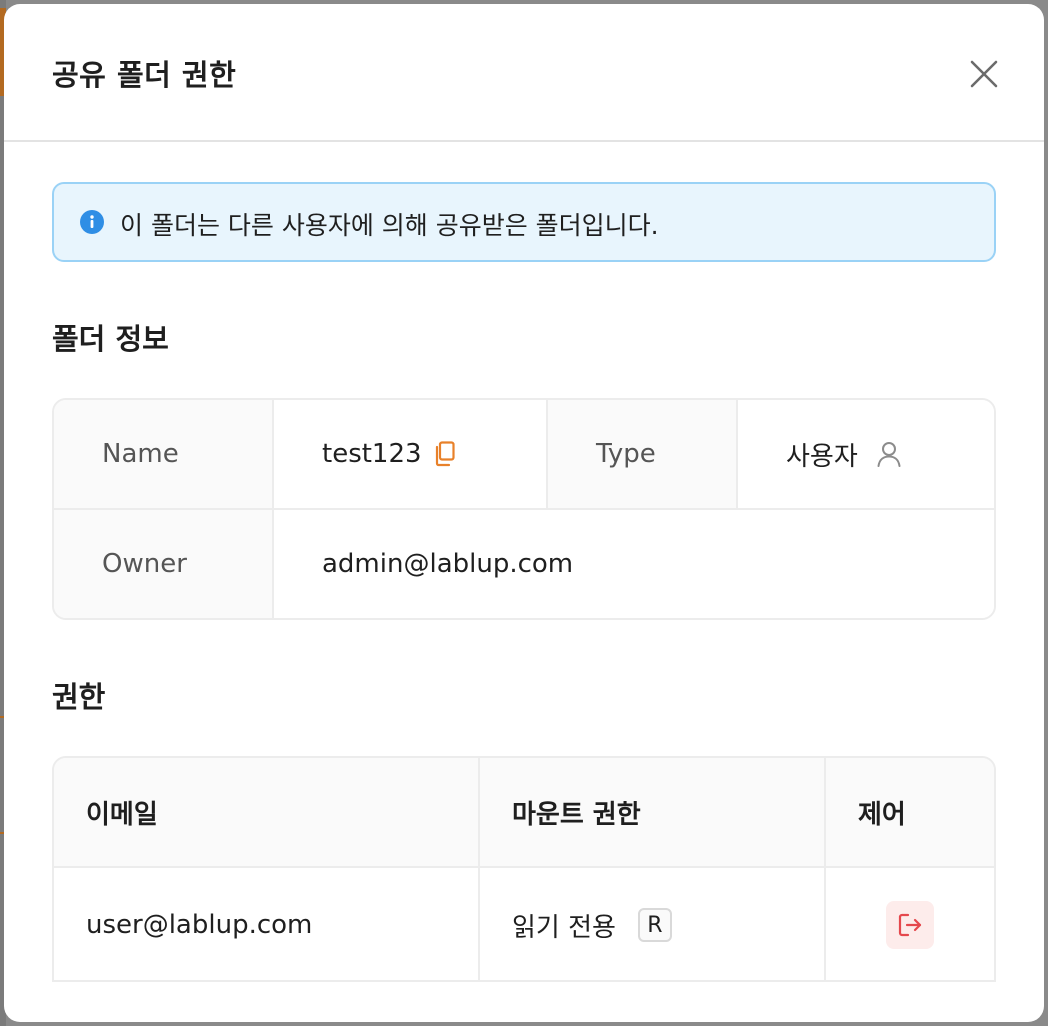 This screenshot has width=1048, height=1026. What do you see at coordinates (642, 454) in the screenshot?
I see `type-label: Type` at bounding box center [642, 454].